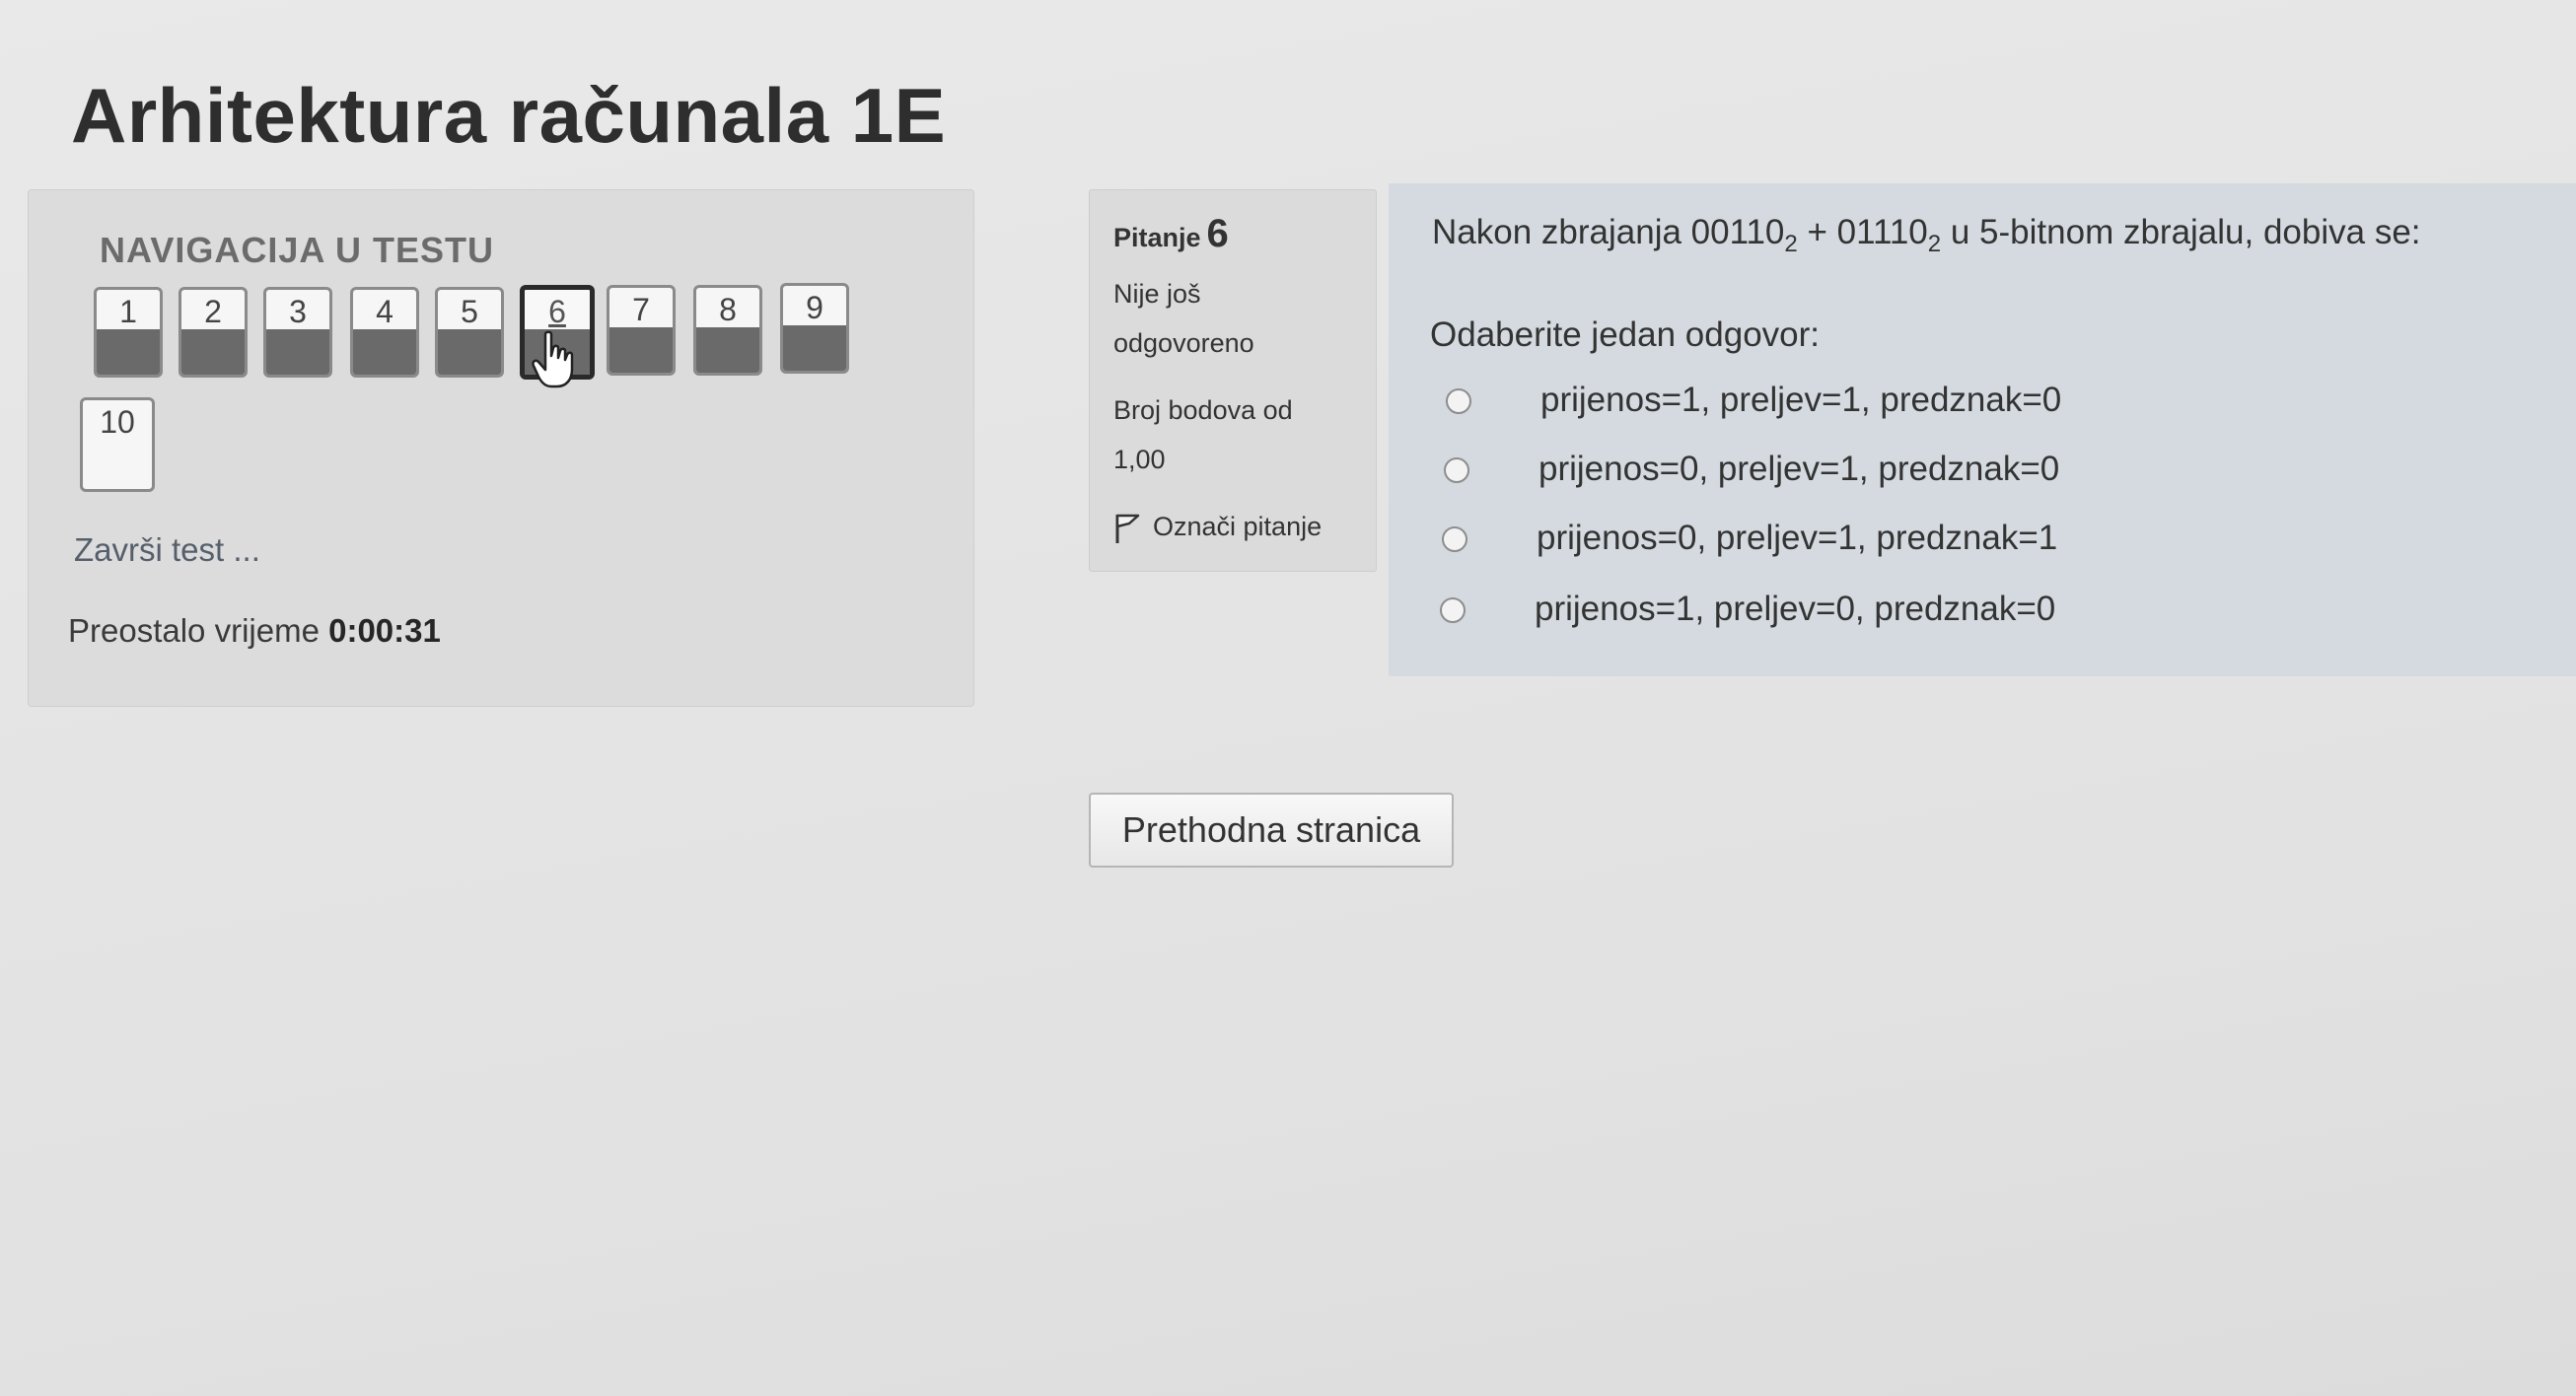 This screenshot has width=2576, height=1396. I want to click on question-number: Pitanje 6, so click(1171, 234).